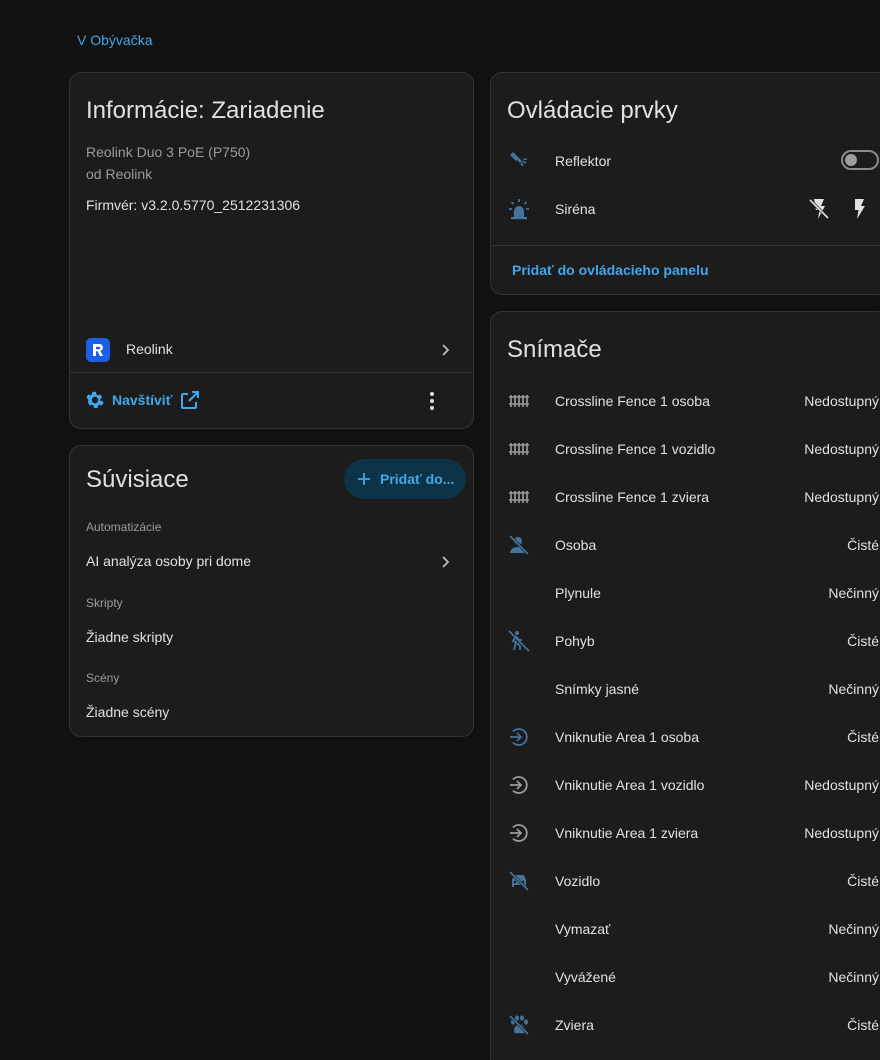 Image resolution: width=880 pixels, height=1060 pixels. Describe the element at coordinates (685, 641) in the screenshot. I see `sensor-row: Pohyb Čisté` at that location.